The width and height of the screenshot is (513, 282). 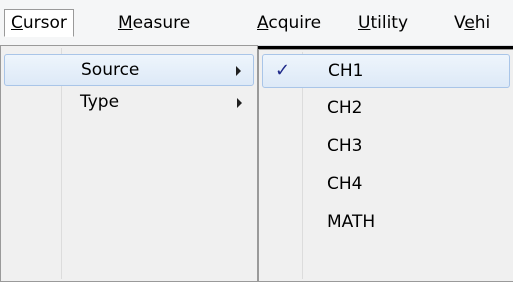 I want to click on submenu-item-ch1: ✓ CH1, so click(x=386, y=71).